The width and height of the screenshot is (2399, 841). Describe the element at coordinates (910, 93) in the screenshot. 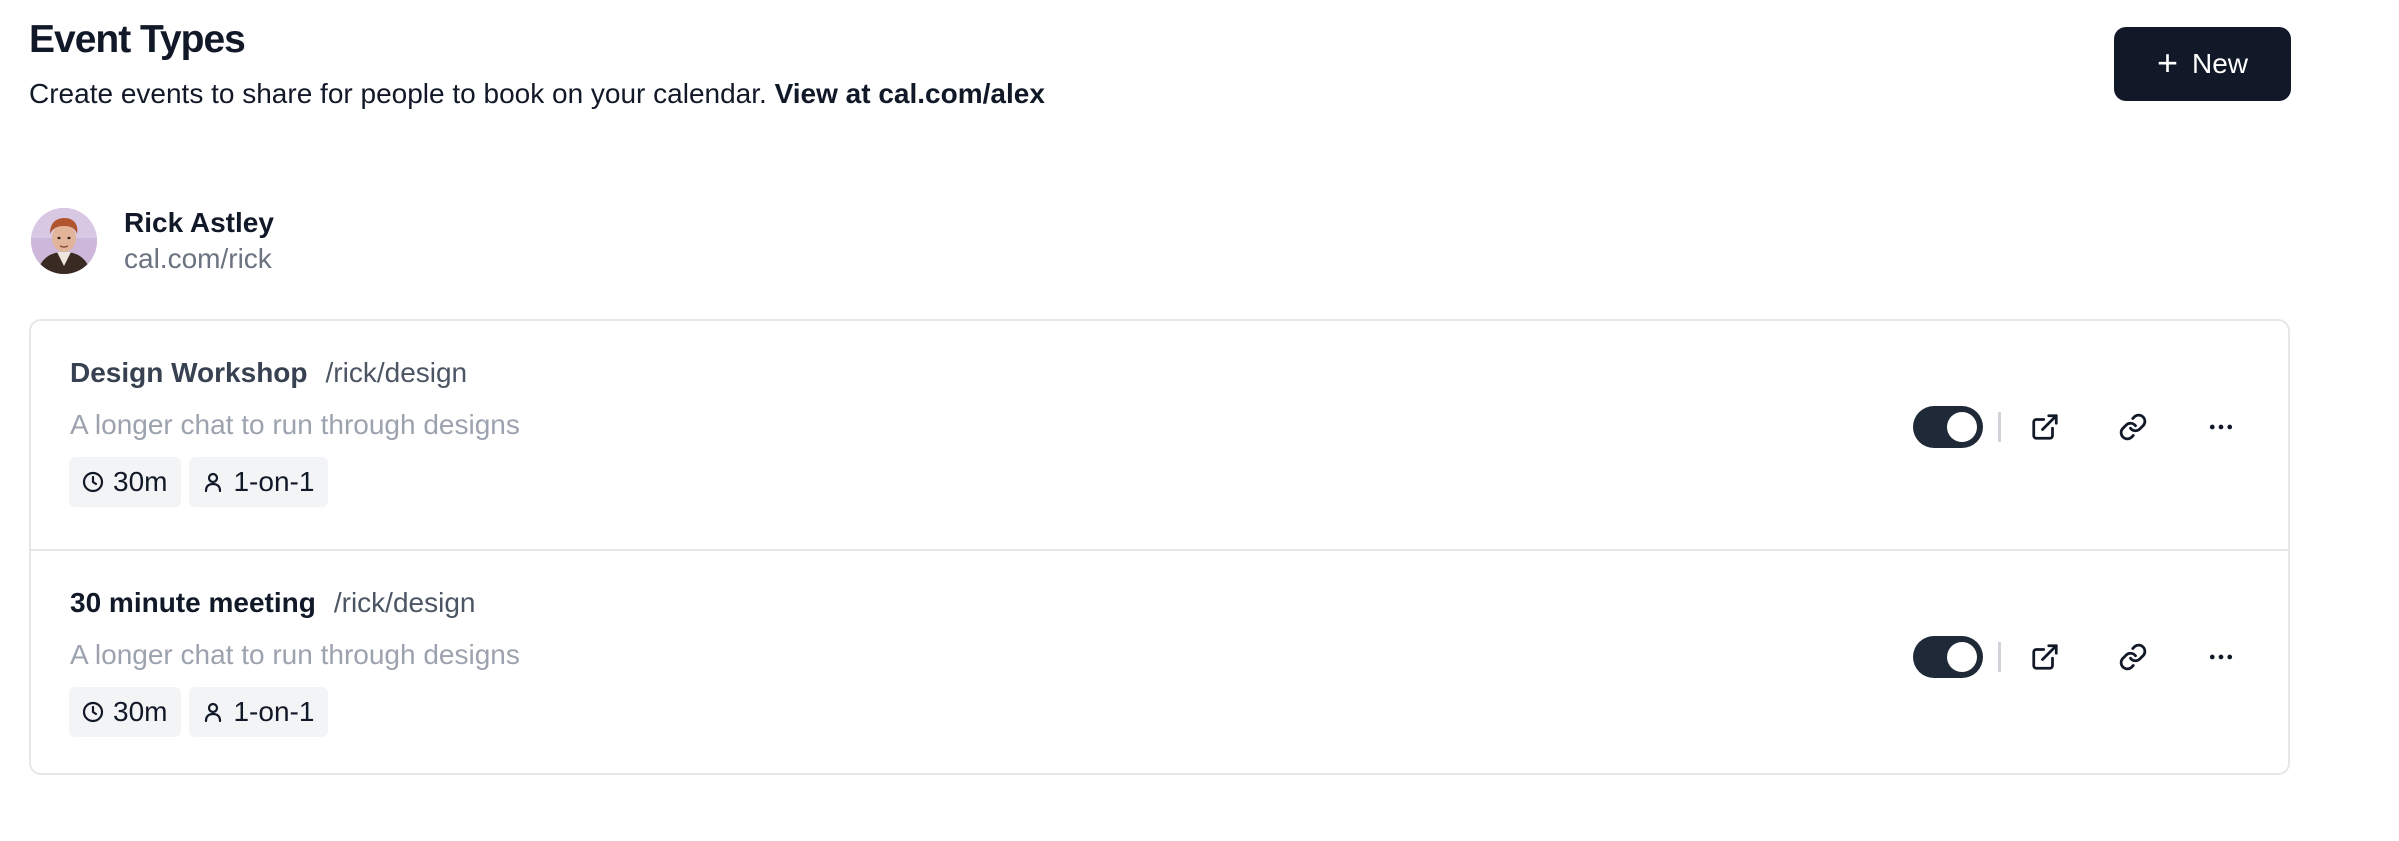

I see `view-public-page-link: View at cal.com/alex` at that location.